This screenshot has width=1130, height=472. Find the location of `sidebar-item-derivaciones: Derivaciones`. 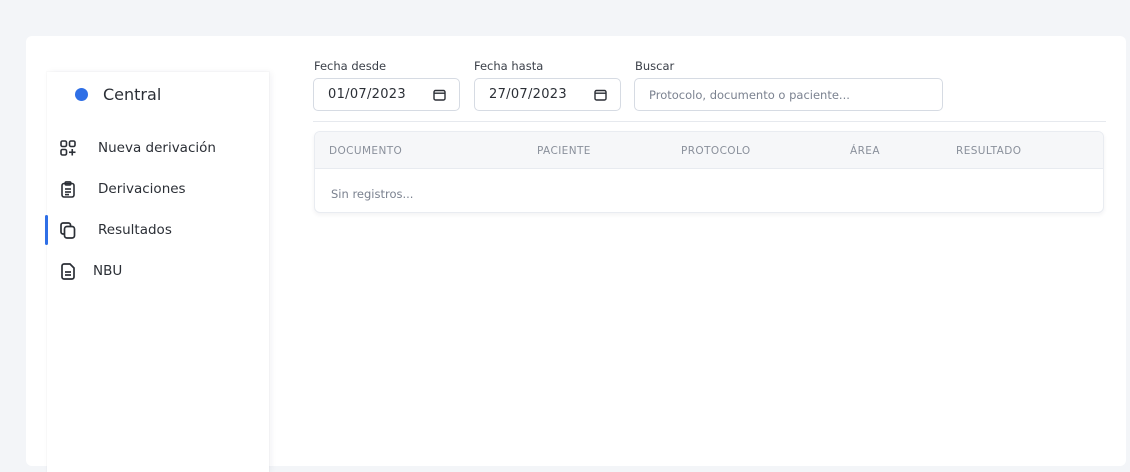

sidebar-item-derivaciones: Derivaciones is located at coordinates (158, 189).